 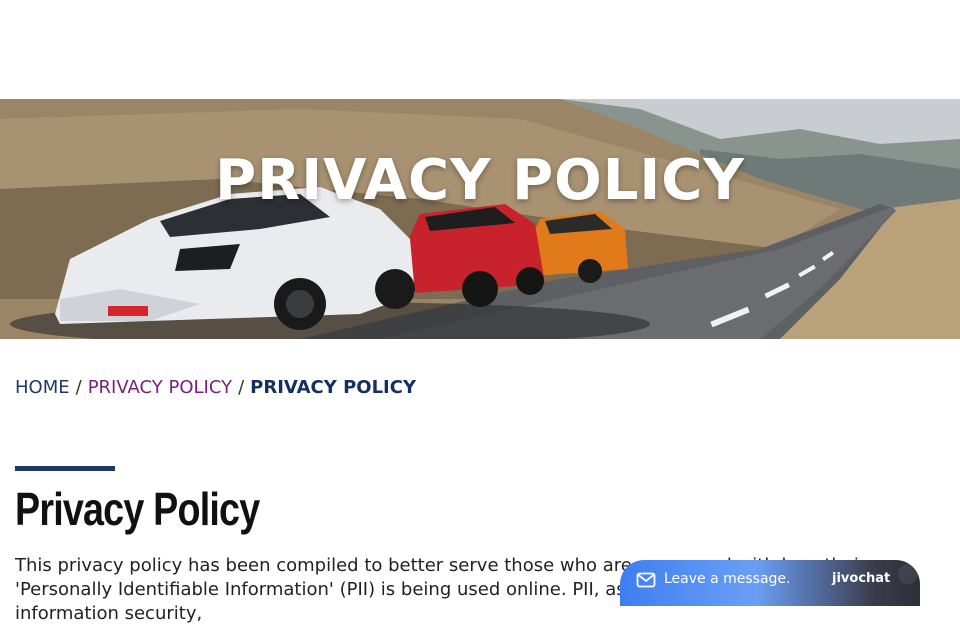 I want to click on breadcrumb-home-link: HOME, so click(x=42, y=387).